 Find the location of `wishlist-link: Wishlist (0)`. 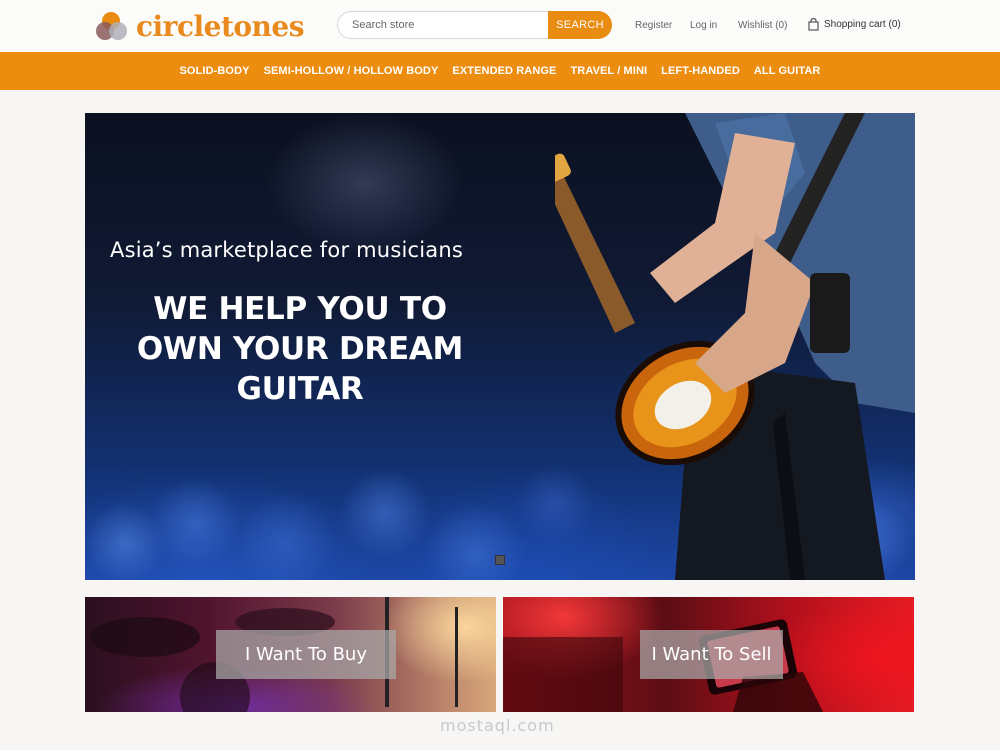

wishlist-link: Wishlist (0) is located at coordinates (762, 25).